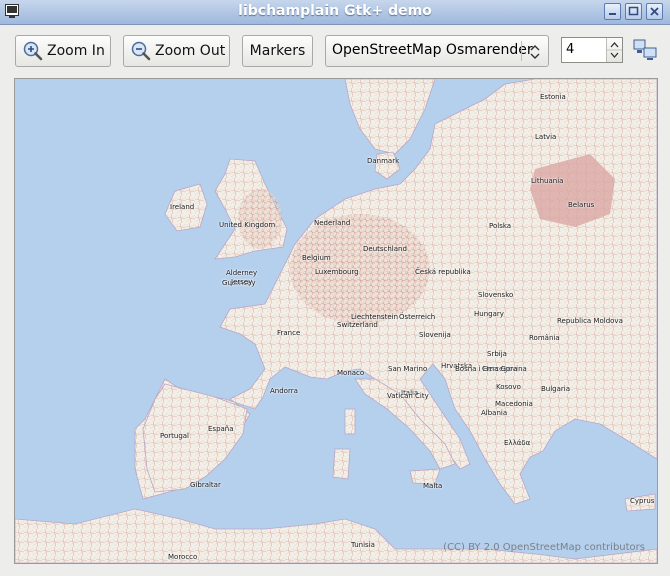 The width and height of the screenshot is (670, 576). What do you see at coordinates (497, 354) in the screenshot?
I see `place-label: Srbija` at bounding box center [497, 354].